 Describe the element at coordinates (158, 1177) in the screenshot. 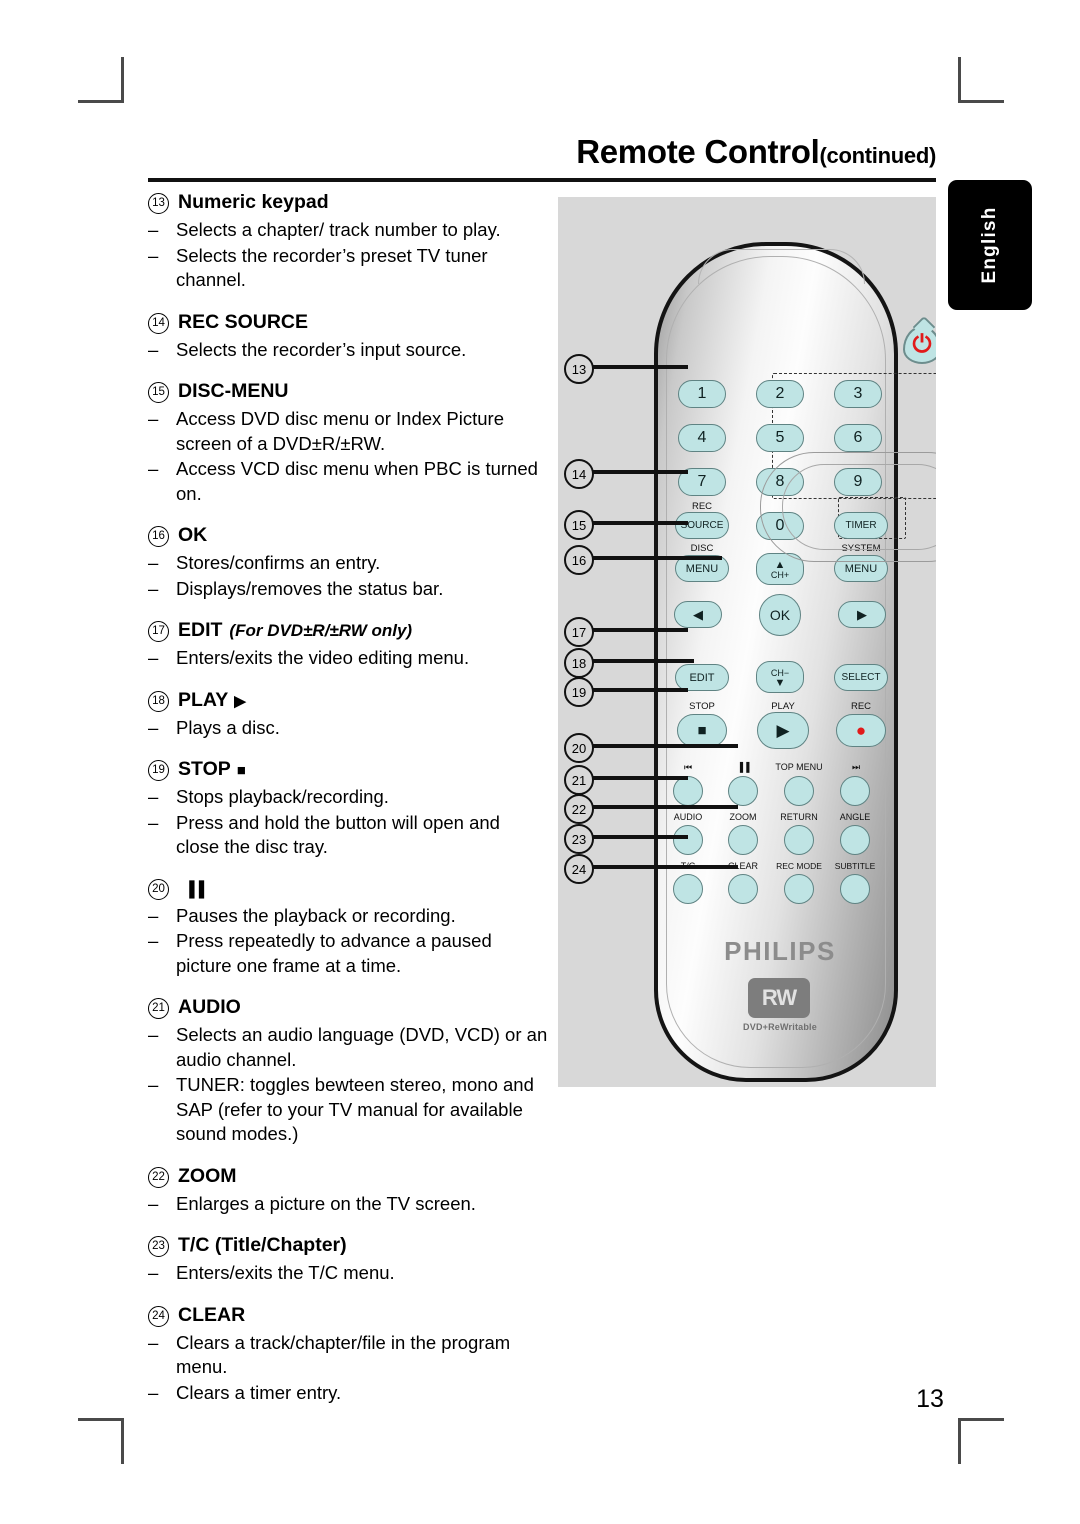

I see `entry-number: 22` at that location.